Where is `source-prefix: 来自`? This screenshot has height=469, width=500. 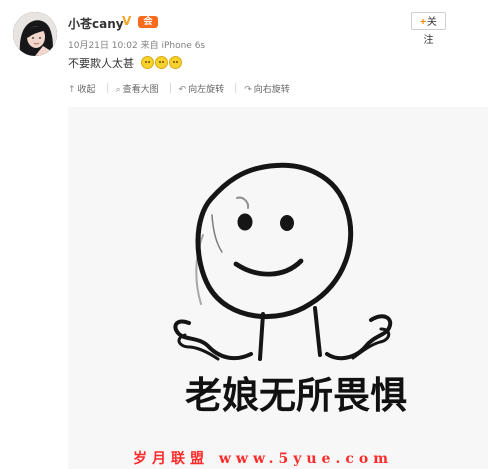
source-prefix: 来自 is located at coordinates (149, 46).